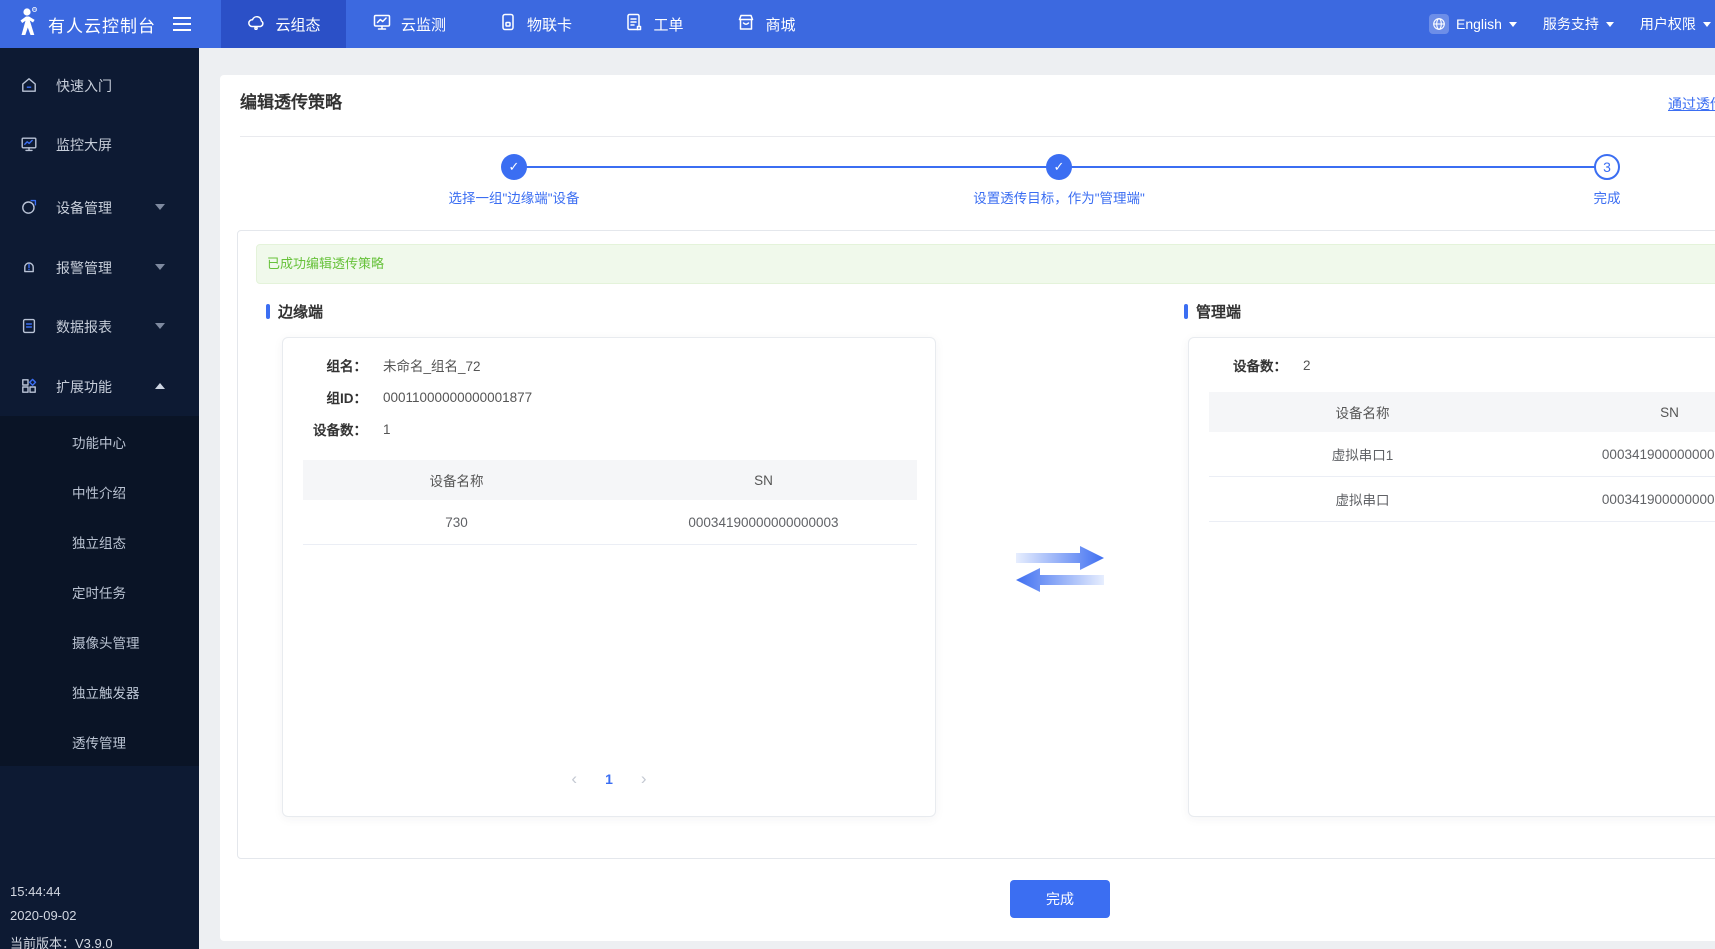  Describe the element at coordinates (29, 85) in the screenshot. I see `home-icon` at that location.